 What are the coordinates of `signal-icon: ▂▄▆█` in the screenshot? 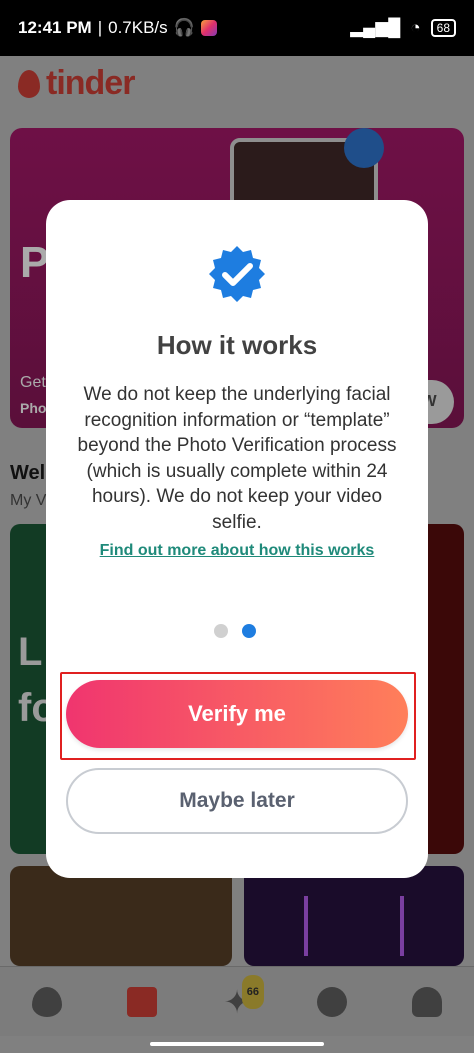 It's located at (375, 27).